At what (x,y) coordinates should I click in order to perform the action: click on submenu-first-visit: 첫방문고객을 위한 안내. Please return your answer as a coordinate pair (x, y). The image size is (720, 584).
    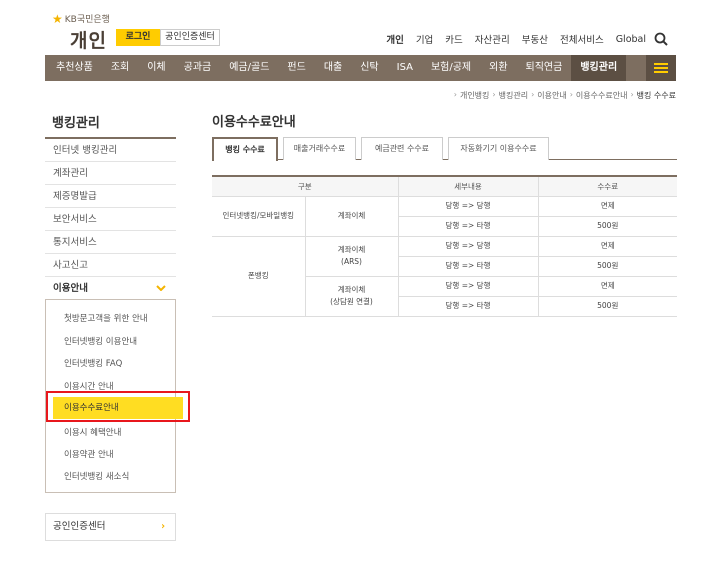
    Looking at the image, I should click on (106, 318).